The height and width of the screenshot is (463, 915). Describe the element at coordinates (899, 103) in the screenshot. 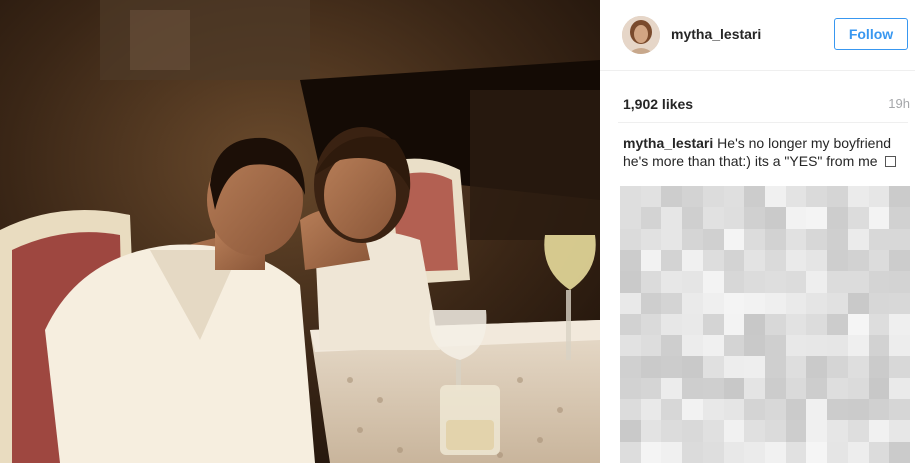

I see `post-timestamp: 19h` at that location.